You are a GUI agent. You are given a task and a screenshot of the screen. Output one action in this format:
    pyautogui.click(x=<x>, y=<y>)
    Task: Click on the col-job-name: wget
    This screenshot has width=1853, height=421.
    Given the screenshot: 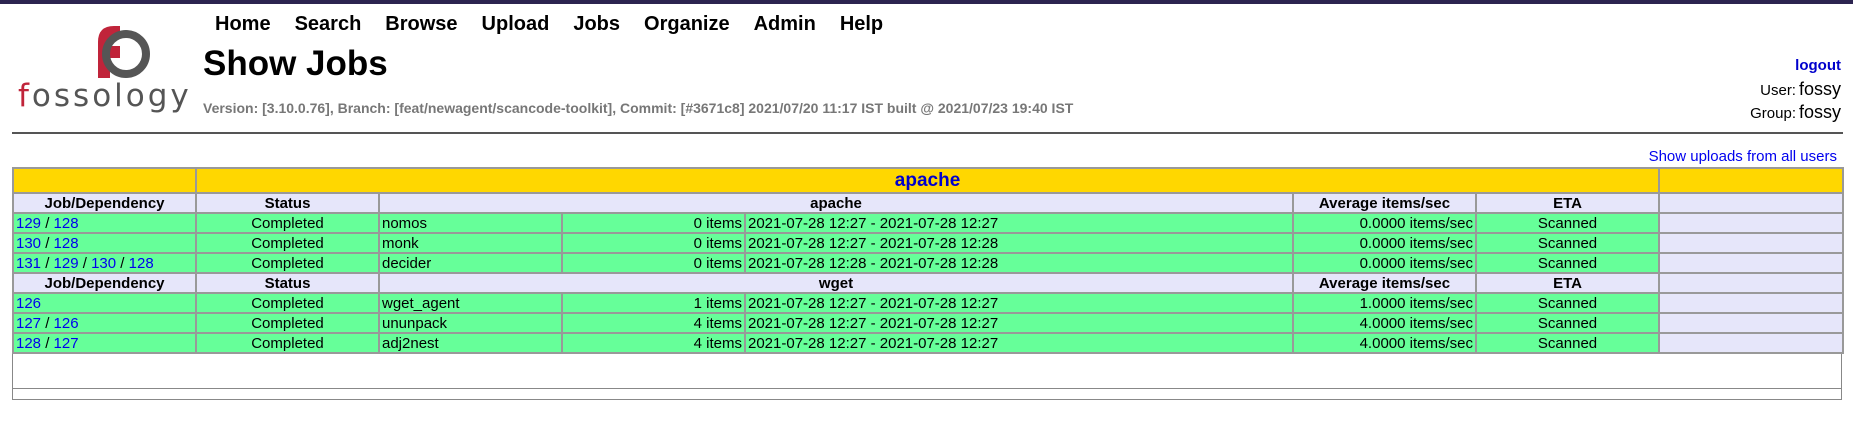 What is the action you would take?
    pyautogui.click(x=836, y=283)
    